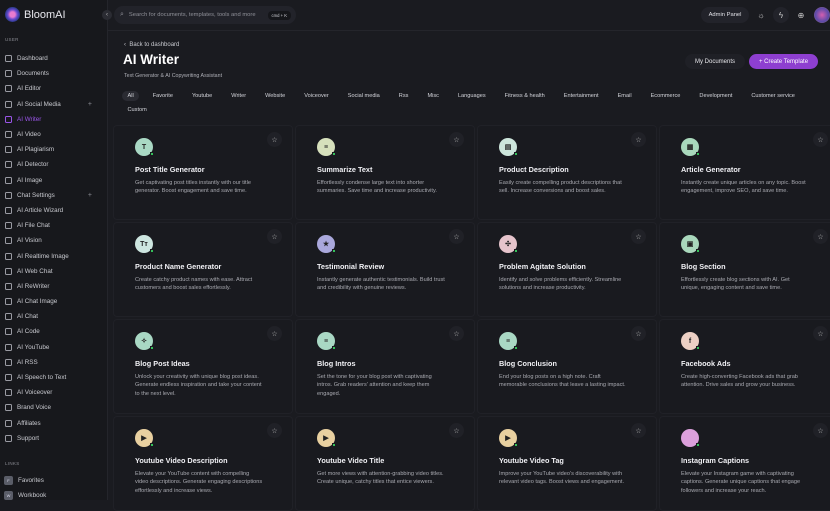  What do you see at coordinates (363, 96) in the screenshot?
I see `filter-chip: Social media` at bounding box center [363, 96].